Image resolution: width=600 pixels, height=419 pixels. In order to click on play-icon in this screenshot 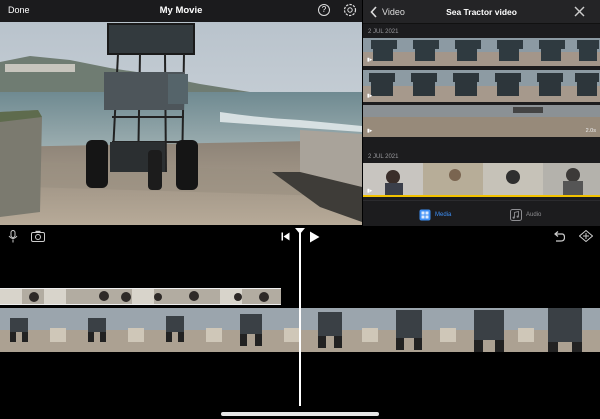, I will do `click(314, 237)`.